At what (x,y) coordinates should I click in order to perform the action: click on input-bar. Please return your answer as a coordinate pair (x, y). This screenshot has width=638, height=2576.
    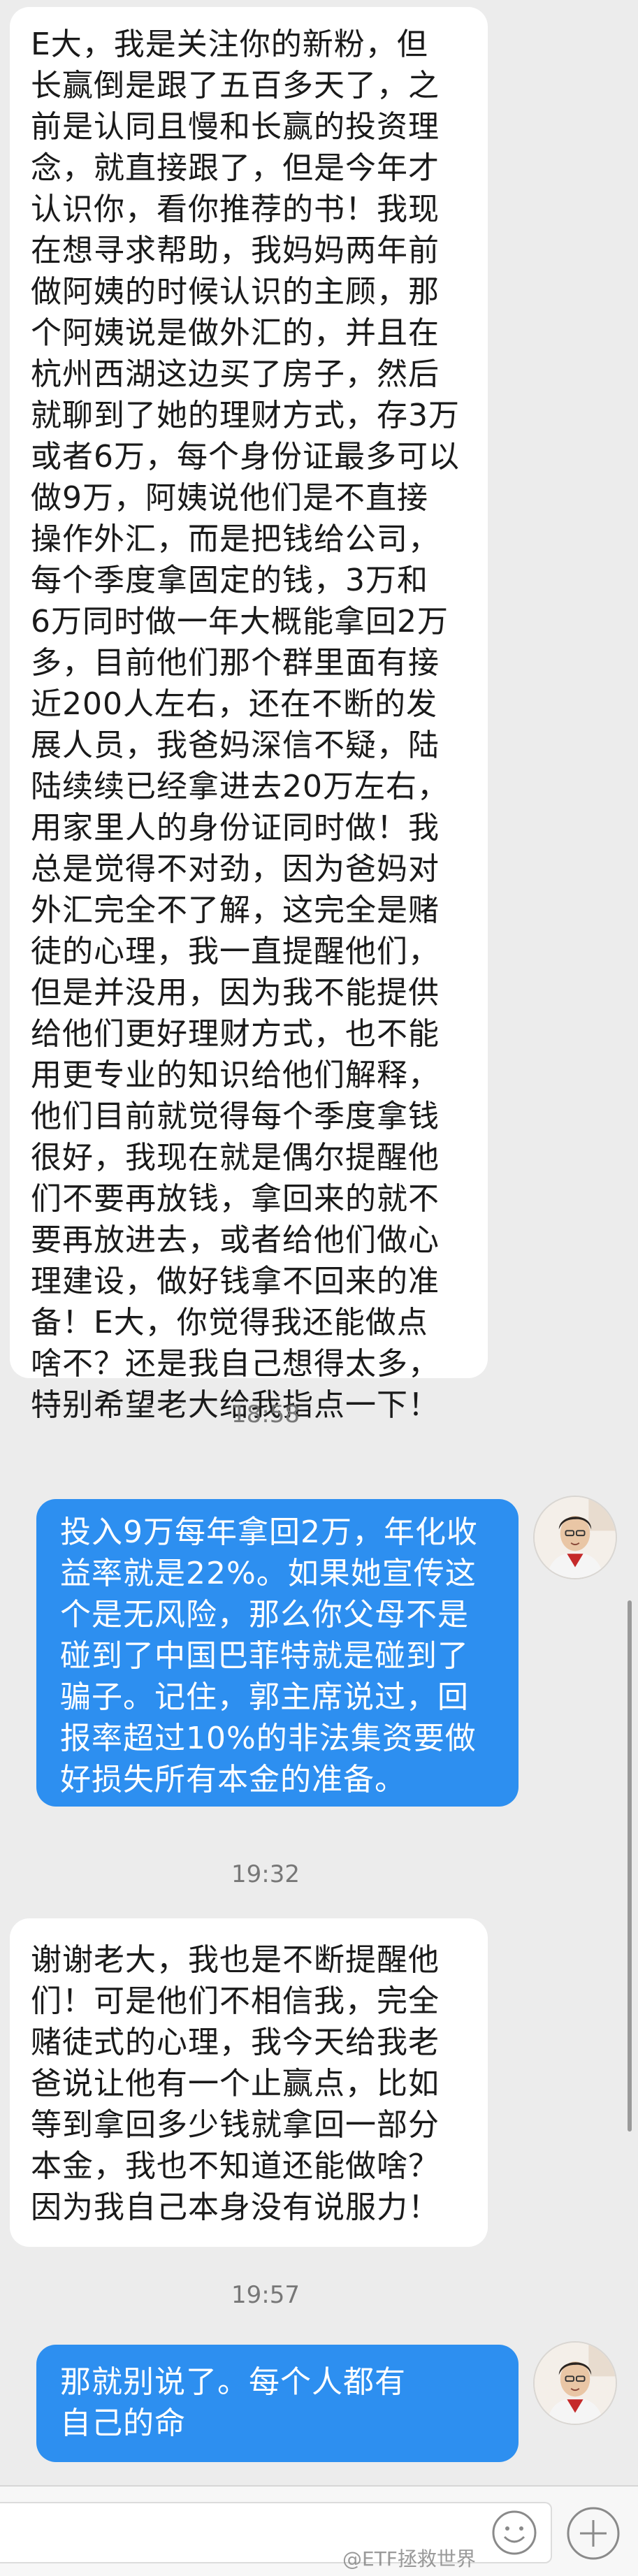
    Looking at the image, I should click on (319, 2530).